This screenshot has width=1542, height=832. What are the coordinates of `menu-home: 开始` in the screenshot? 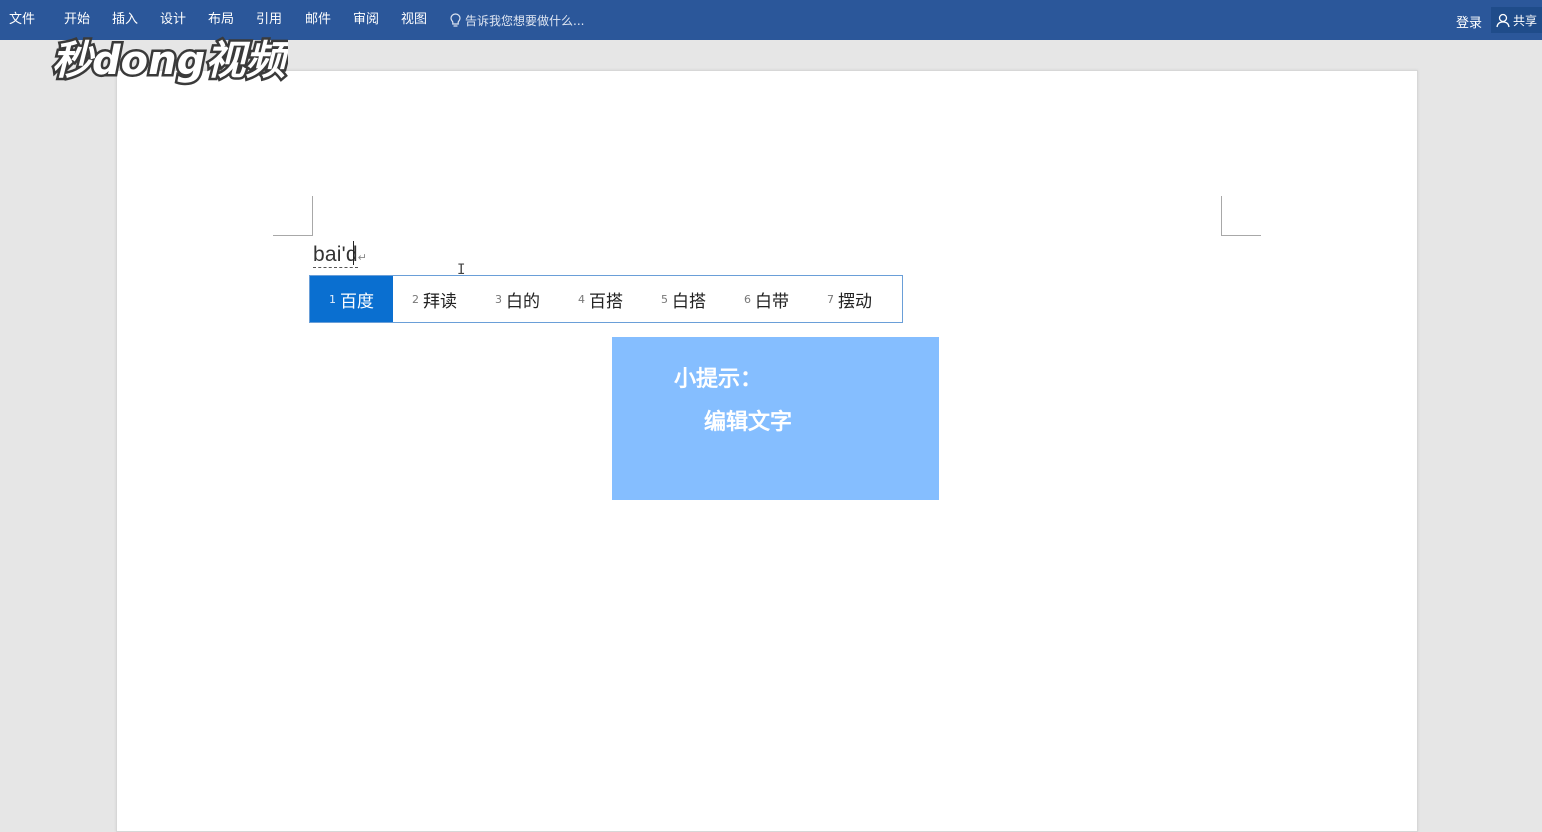 It's located at (77, 20).